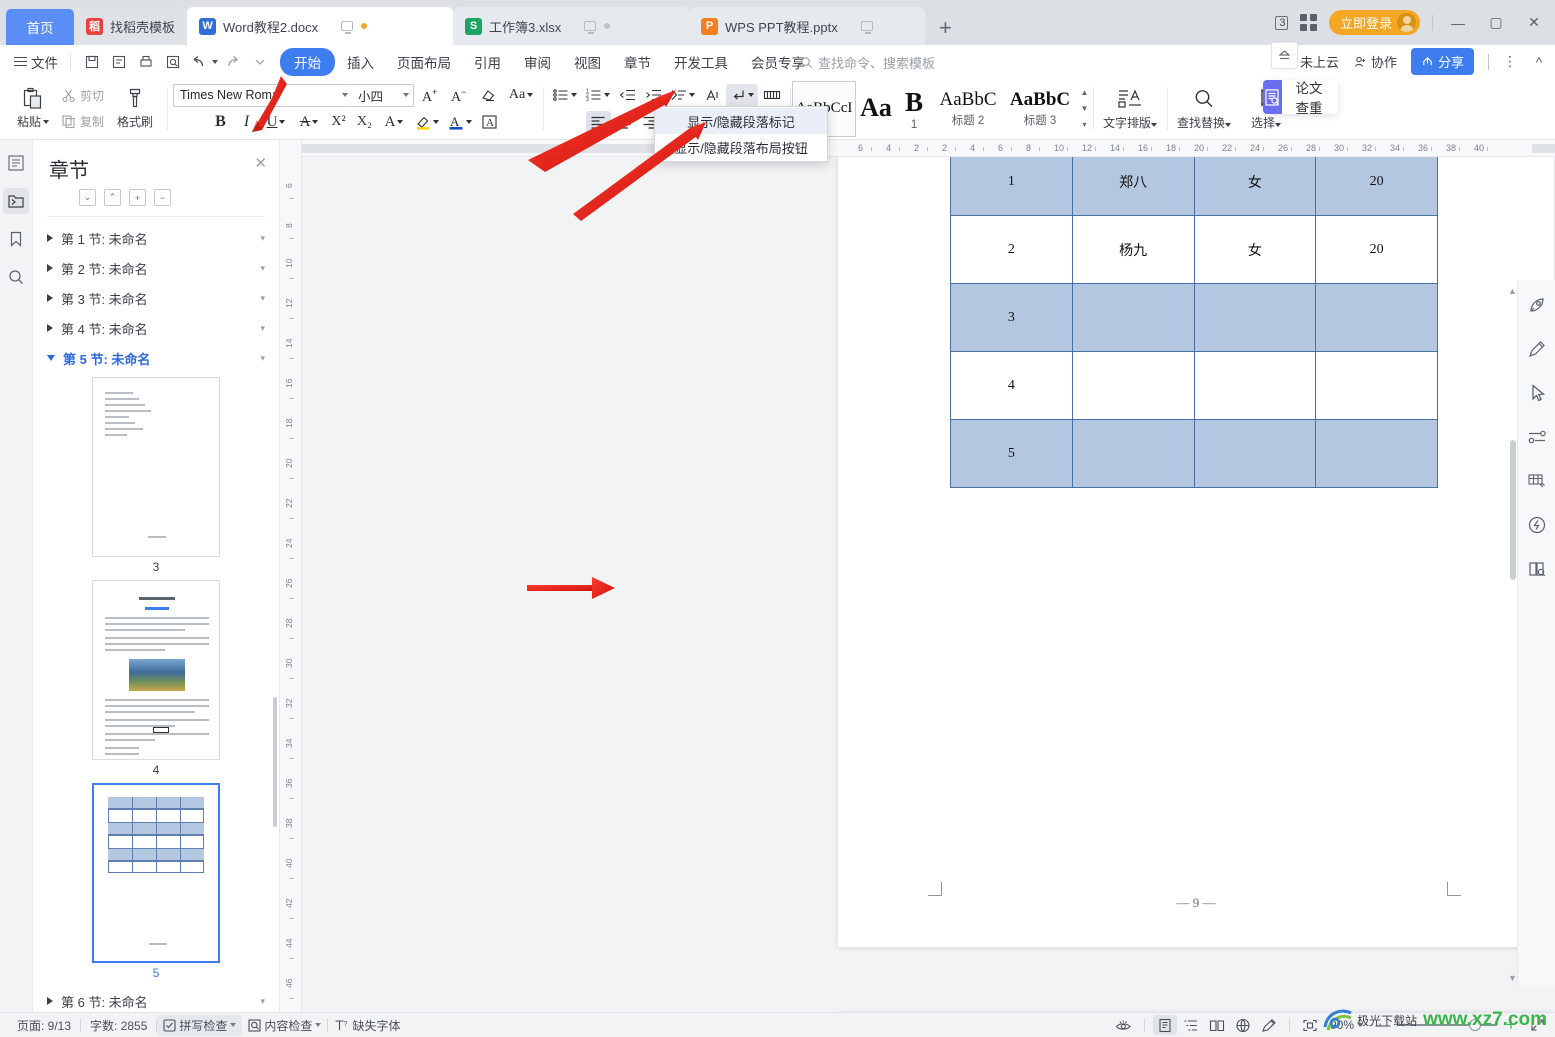 The image size is (1555, 1037). I want to click on tab-home: 首页, so click(40, 27).